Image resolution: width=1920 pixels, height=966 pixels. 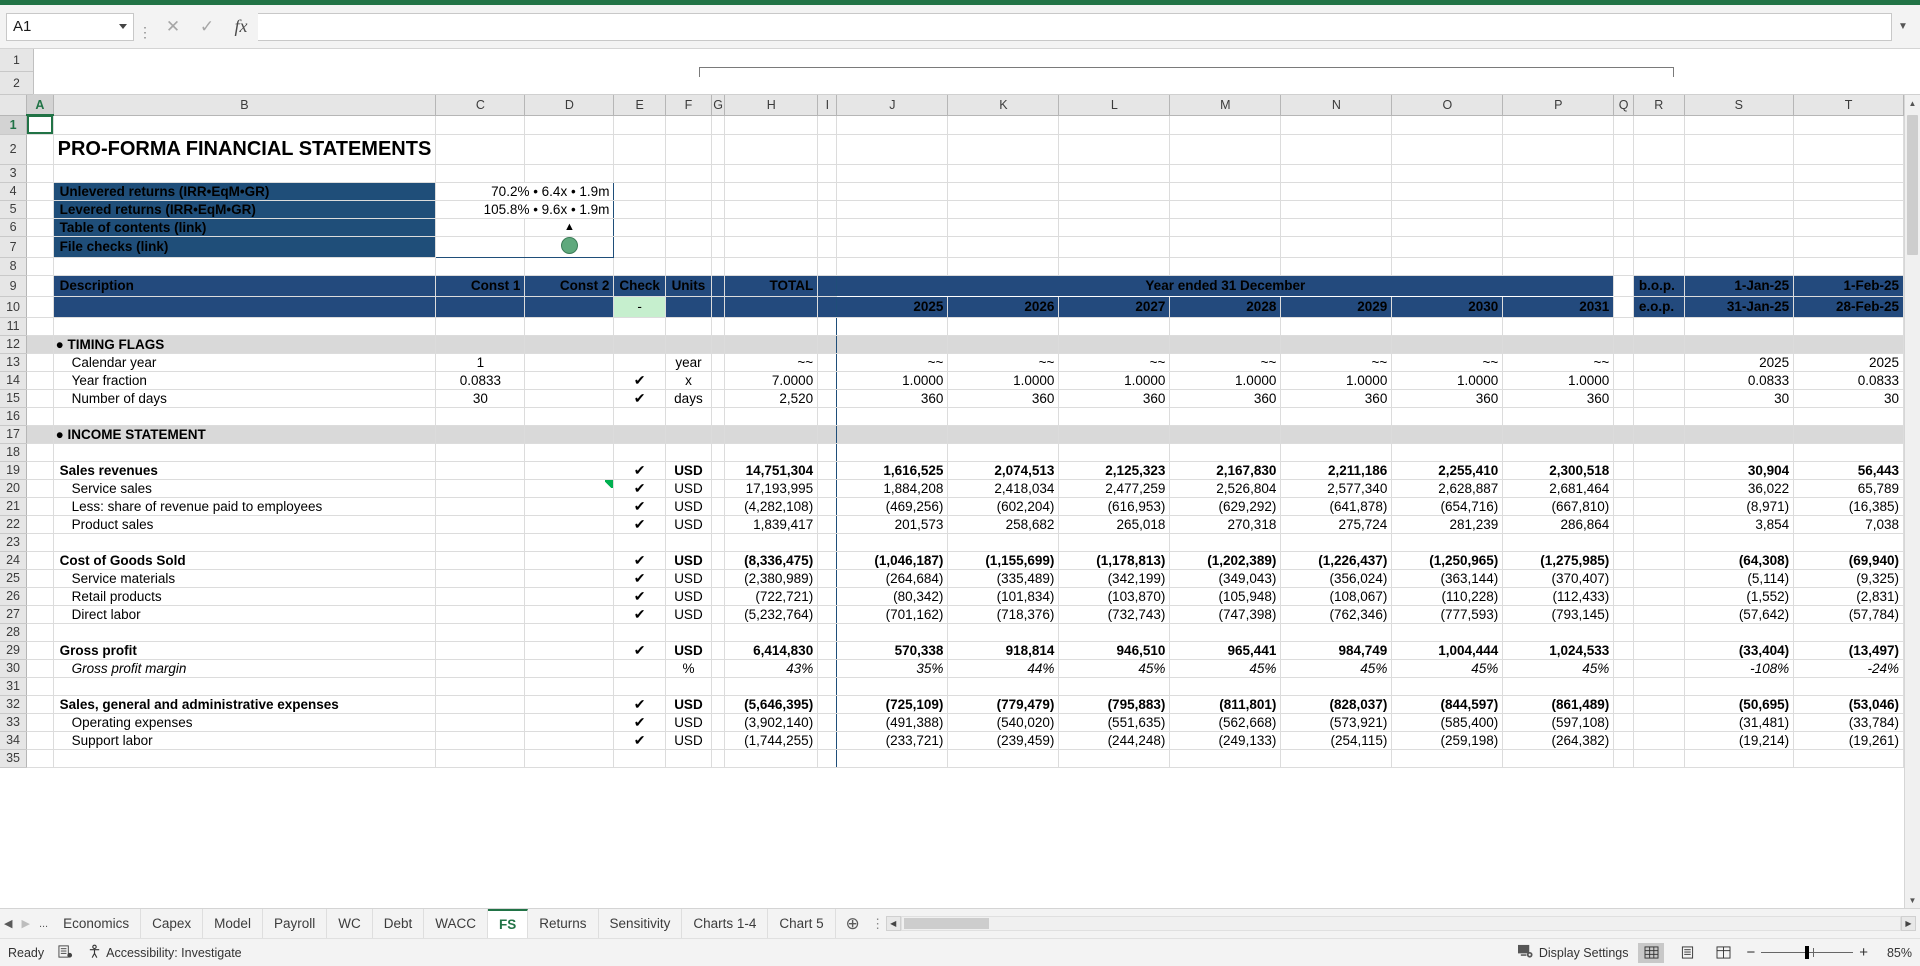 What do you see at coordinates (771, 506) in the screenshot?
I see `row-total-21: (4,282,108)` at bounding box center [771, 506].